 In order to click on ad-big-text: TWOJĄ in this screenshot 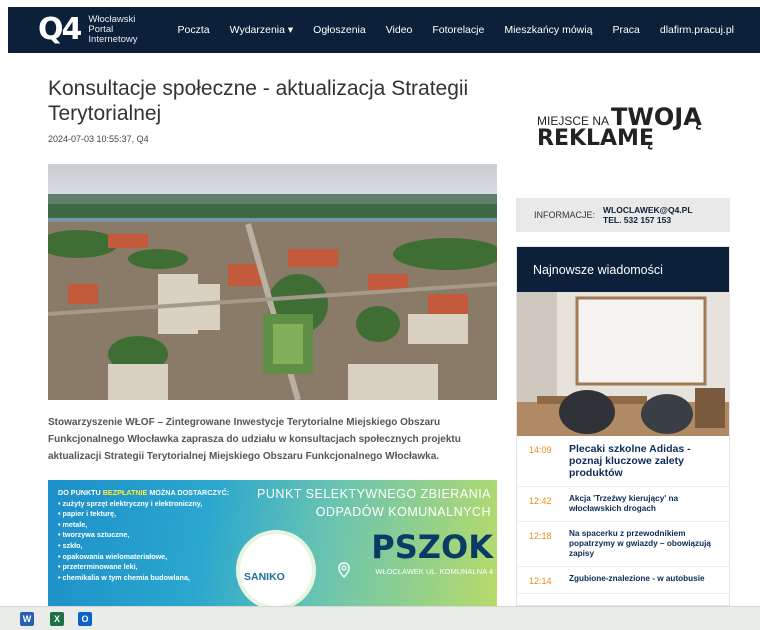, I will do `click(656, 117)`.